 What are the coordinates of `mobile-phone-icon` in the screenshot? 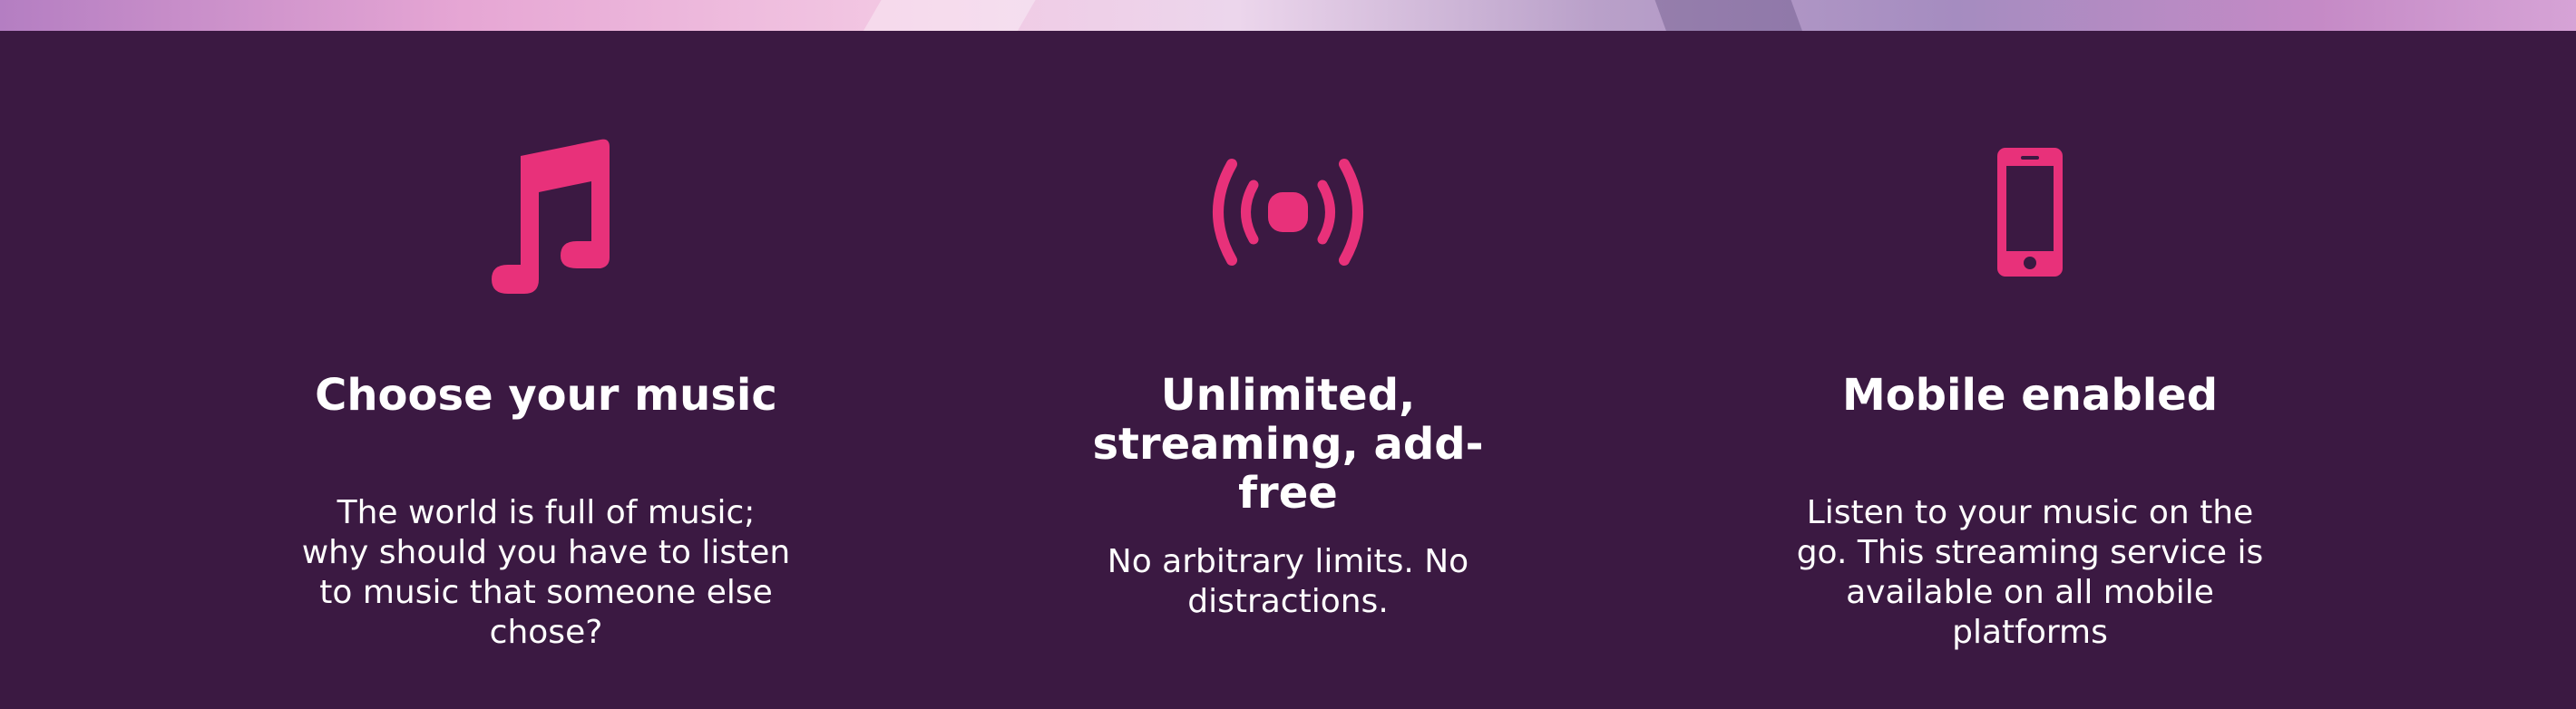 It's located at (2029, 212).